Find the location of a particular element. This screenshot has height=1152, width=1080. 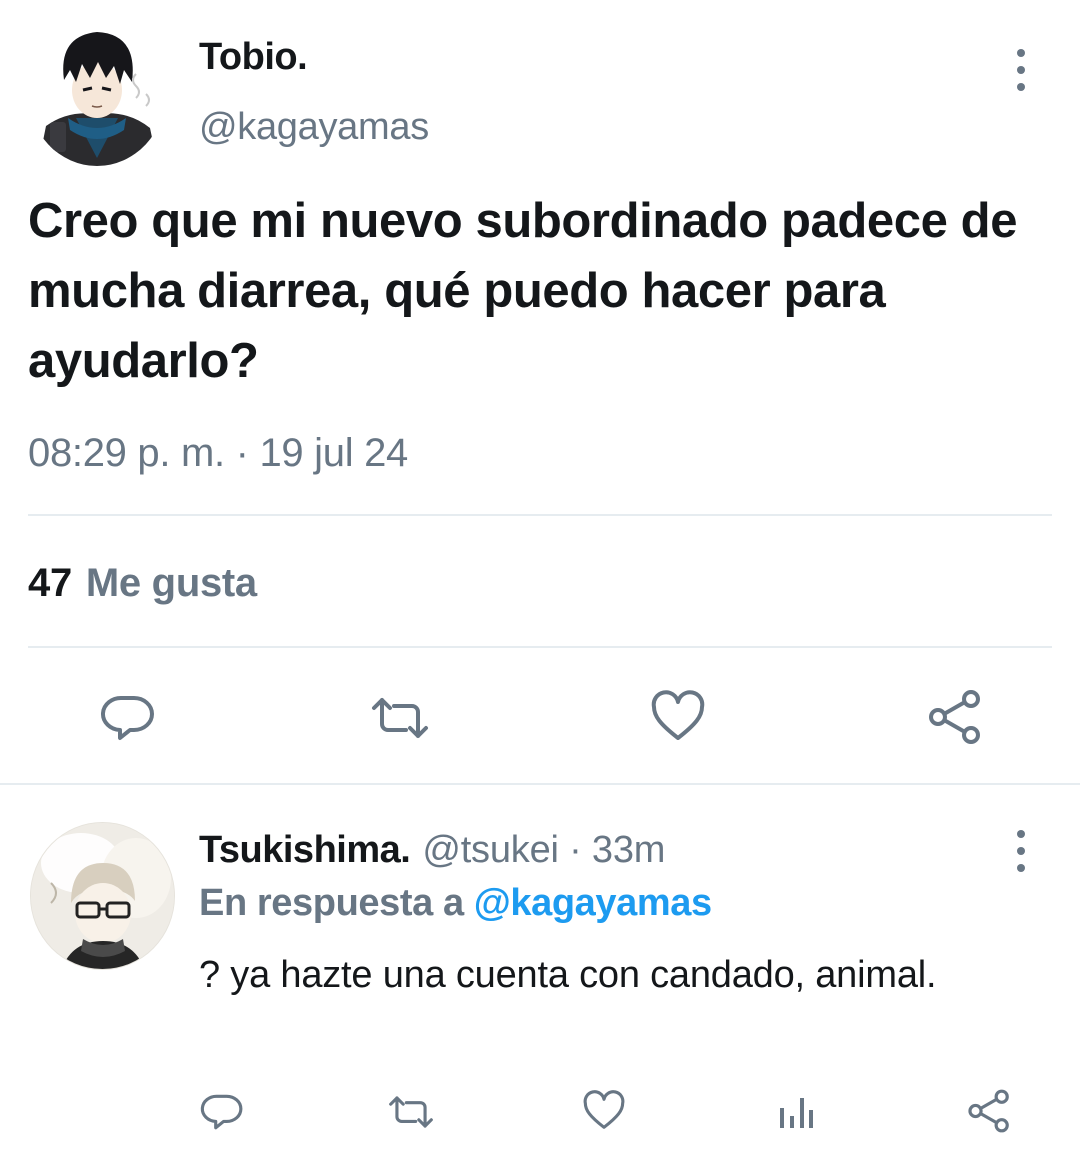

reply-meta: @tsukei · 33m is located at coordinates (544, 850).